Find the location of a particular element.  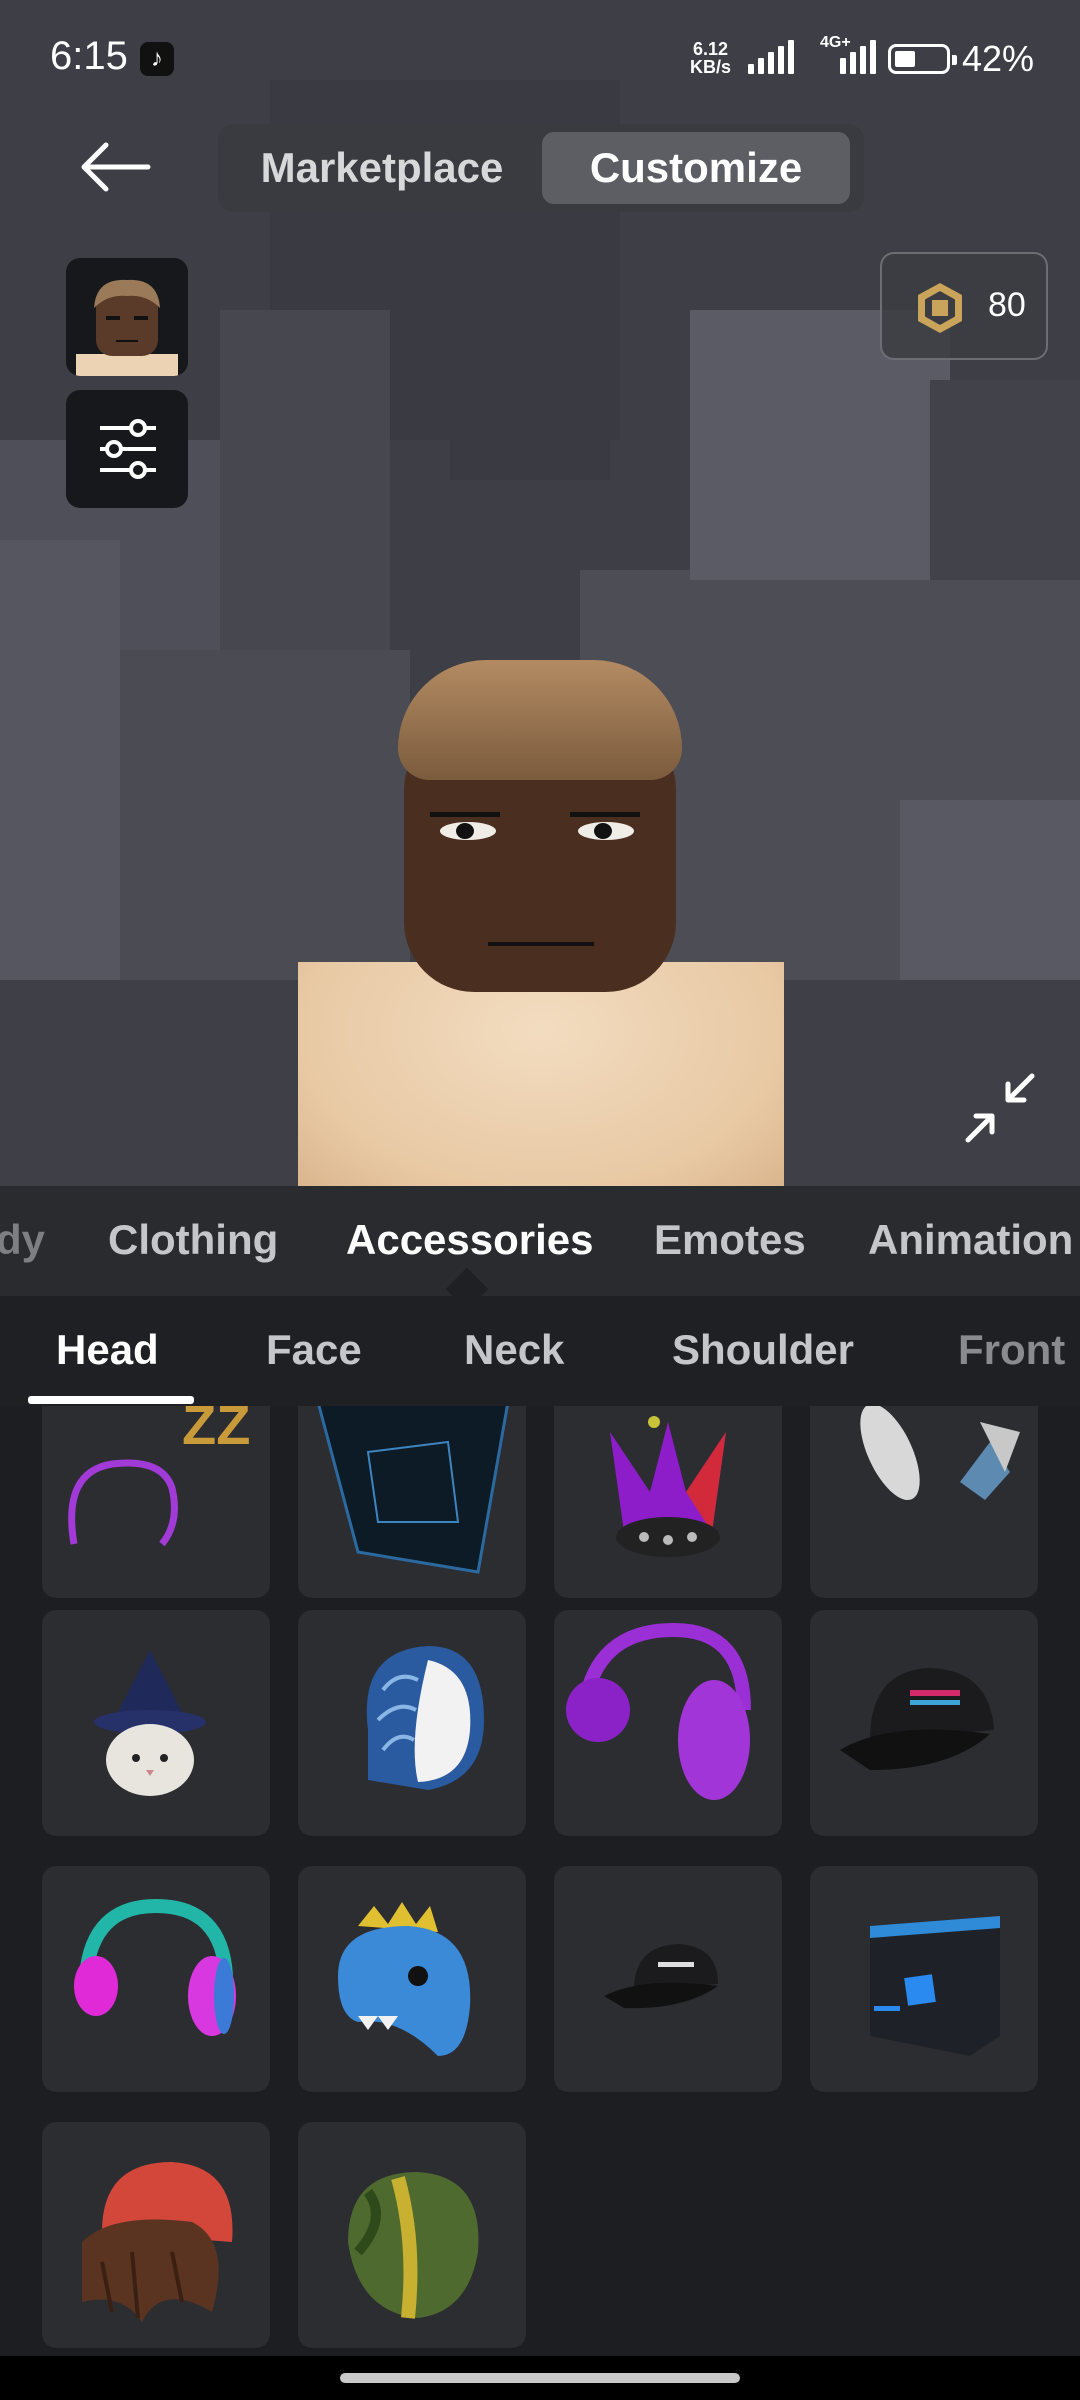

tab-animation: Animation is located at coordinates (970, 1240).